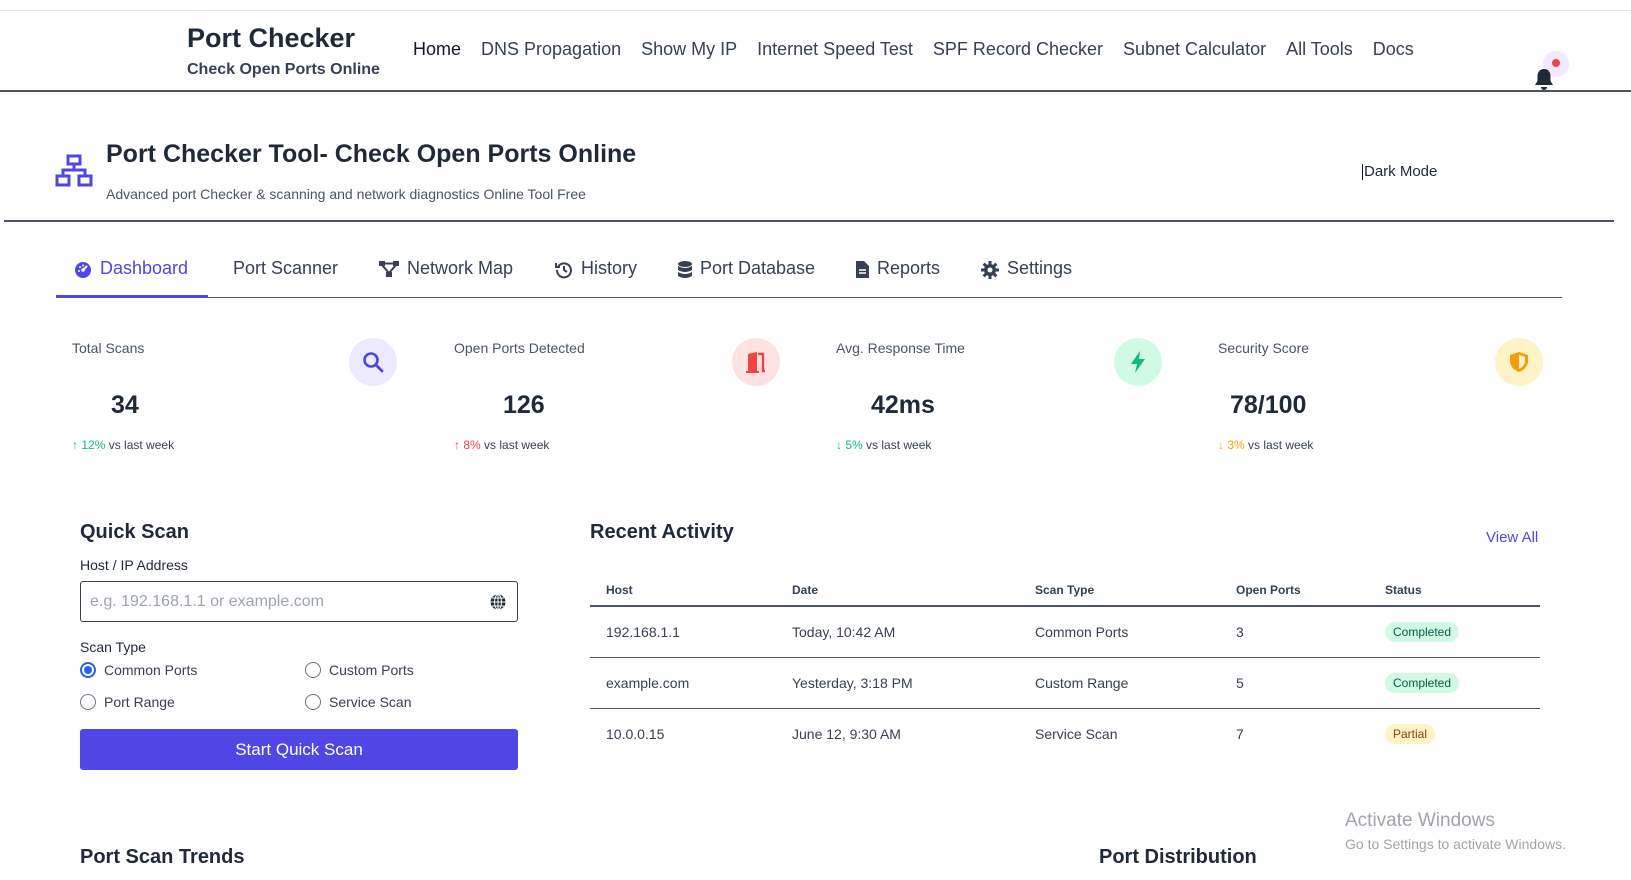  What do you see at coordinates (897, 590) in the screenshot?
I see `column-header-date: Date` at bounding box center [897, 590].